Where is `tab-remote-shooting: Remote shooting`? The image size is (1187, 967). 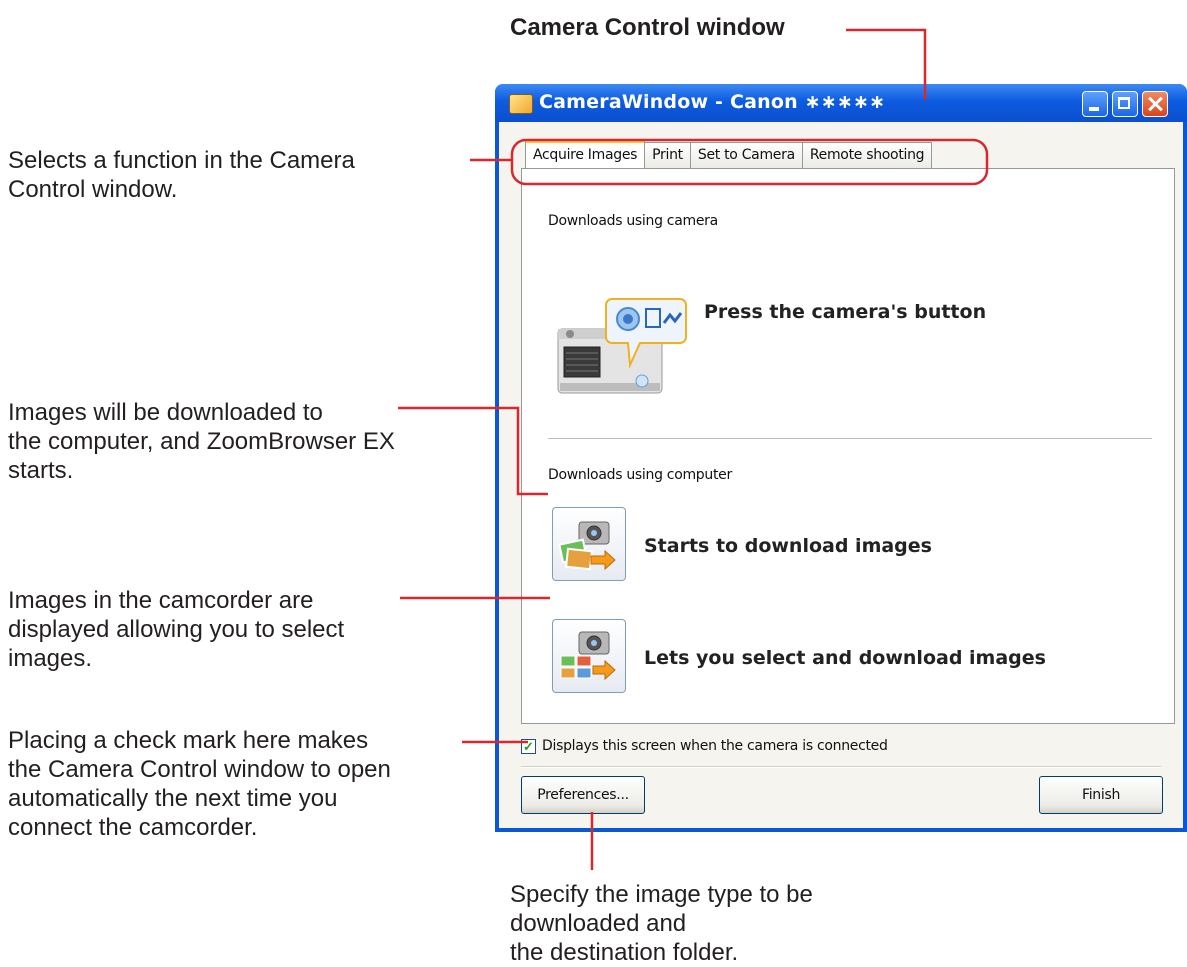 tab-remote-shooting: Remote shooting is located at coordinates (867, 155).